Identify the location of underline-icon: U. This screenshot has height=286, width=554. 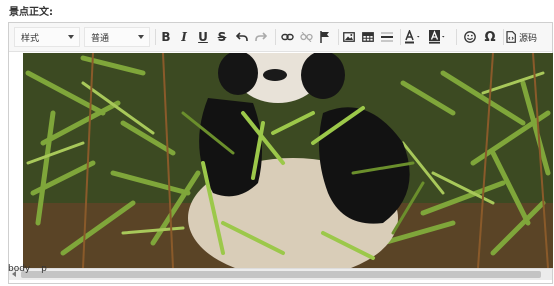
(203, 37).